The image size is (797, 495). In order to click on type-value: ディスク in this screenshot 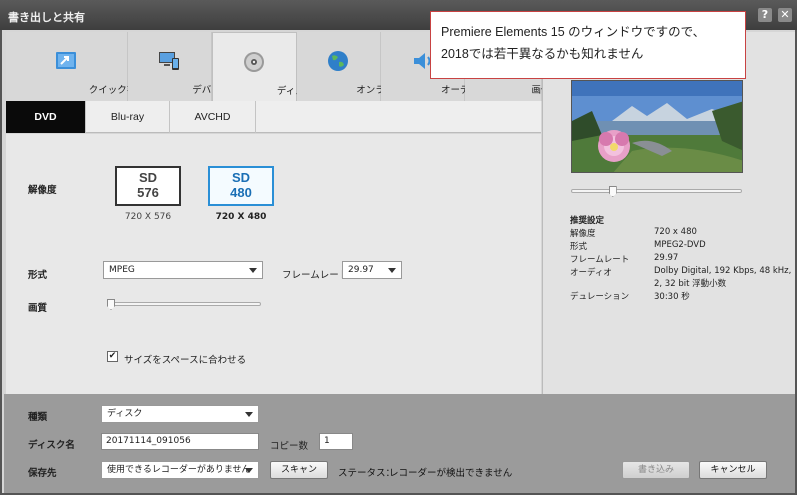, I will do `click(125, 414)`.